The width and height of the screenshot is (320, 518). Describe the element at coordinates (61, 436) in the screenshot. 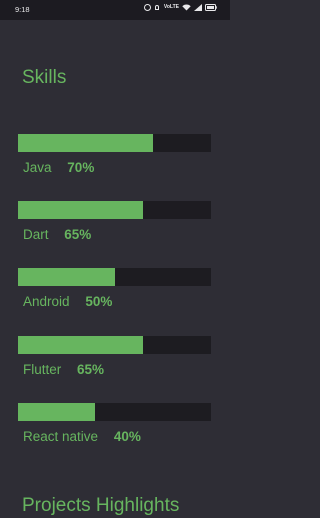

I see `skill-name: React native` at that location.